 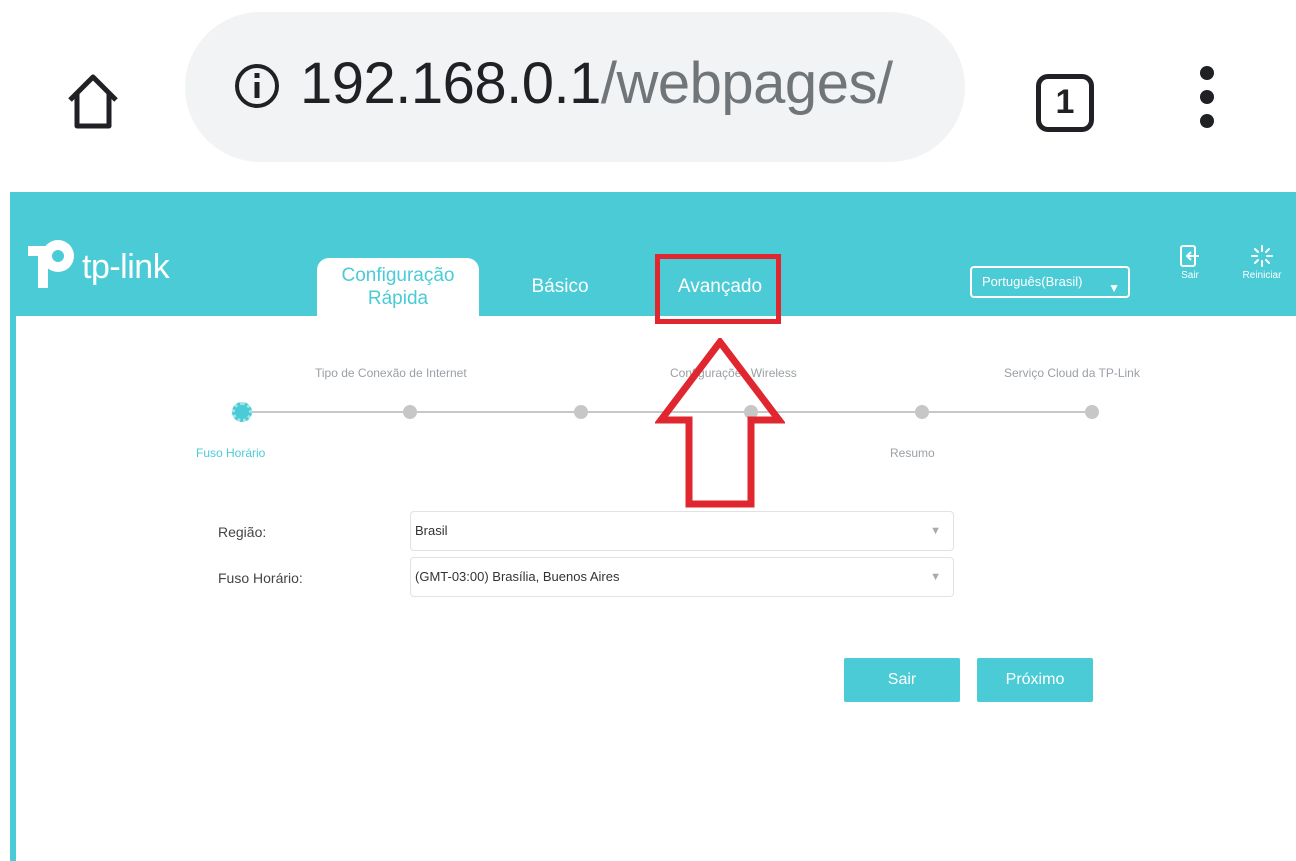 What do you see at coordinates (431, 530) in the screenshot?
I see `region-value: Brasil` at bounding box center [431, 530].